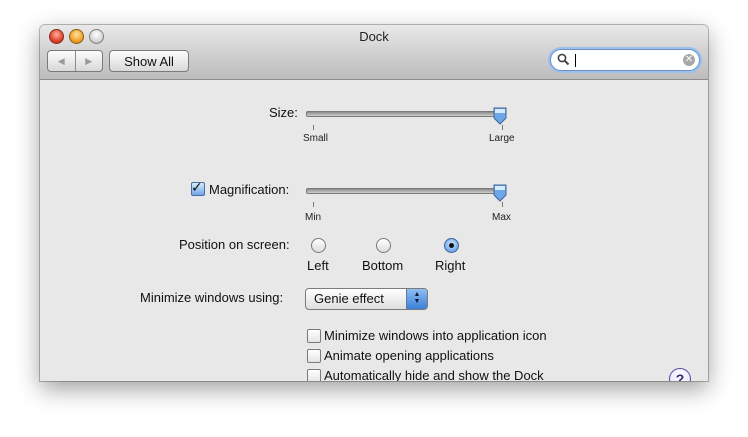 This screenshot has width=748, height=437. What do you see at coordinates (625, 60) in the screenshot?
I see `search-field: ✕` at bounding box center [625, 60].